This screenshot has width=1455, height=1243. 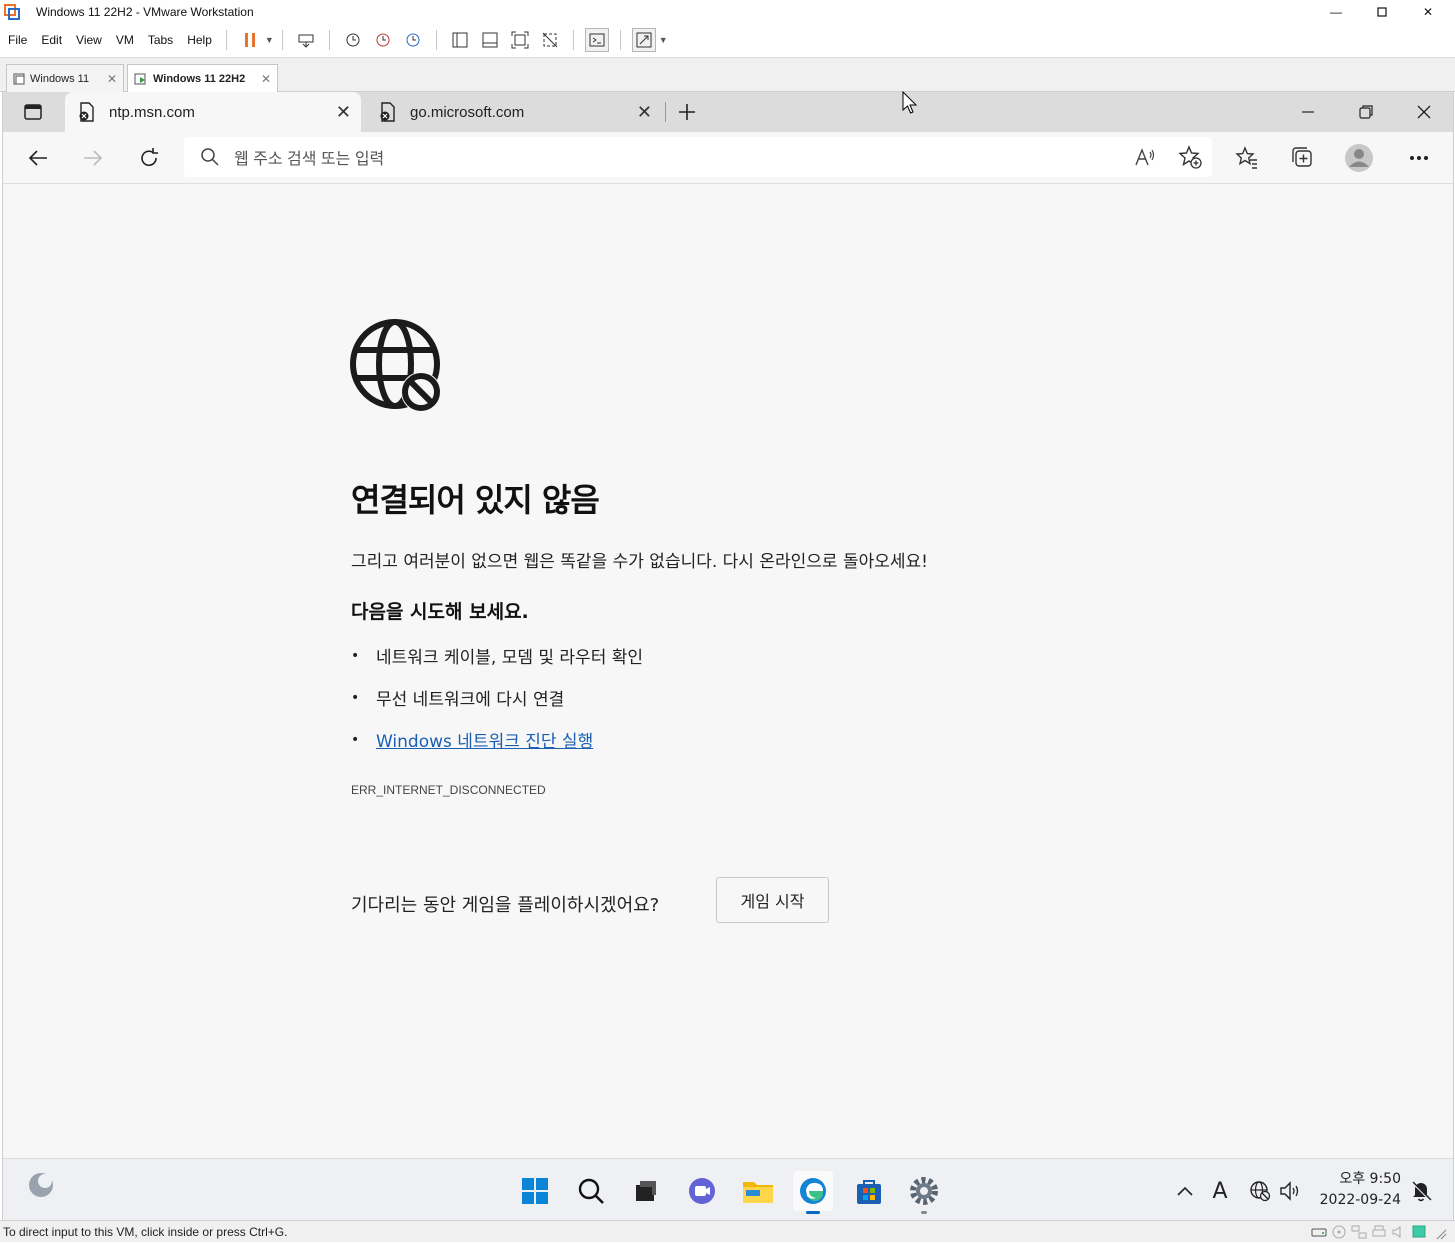 What do you see at coordinates (467, 112) in the screenshot?
I see `tab-title: go.microsoft.com` at bounding box center [467, 112].